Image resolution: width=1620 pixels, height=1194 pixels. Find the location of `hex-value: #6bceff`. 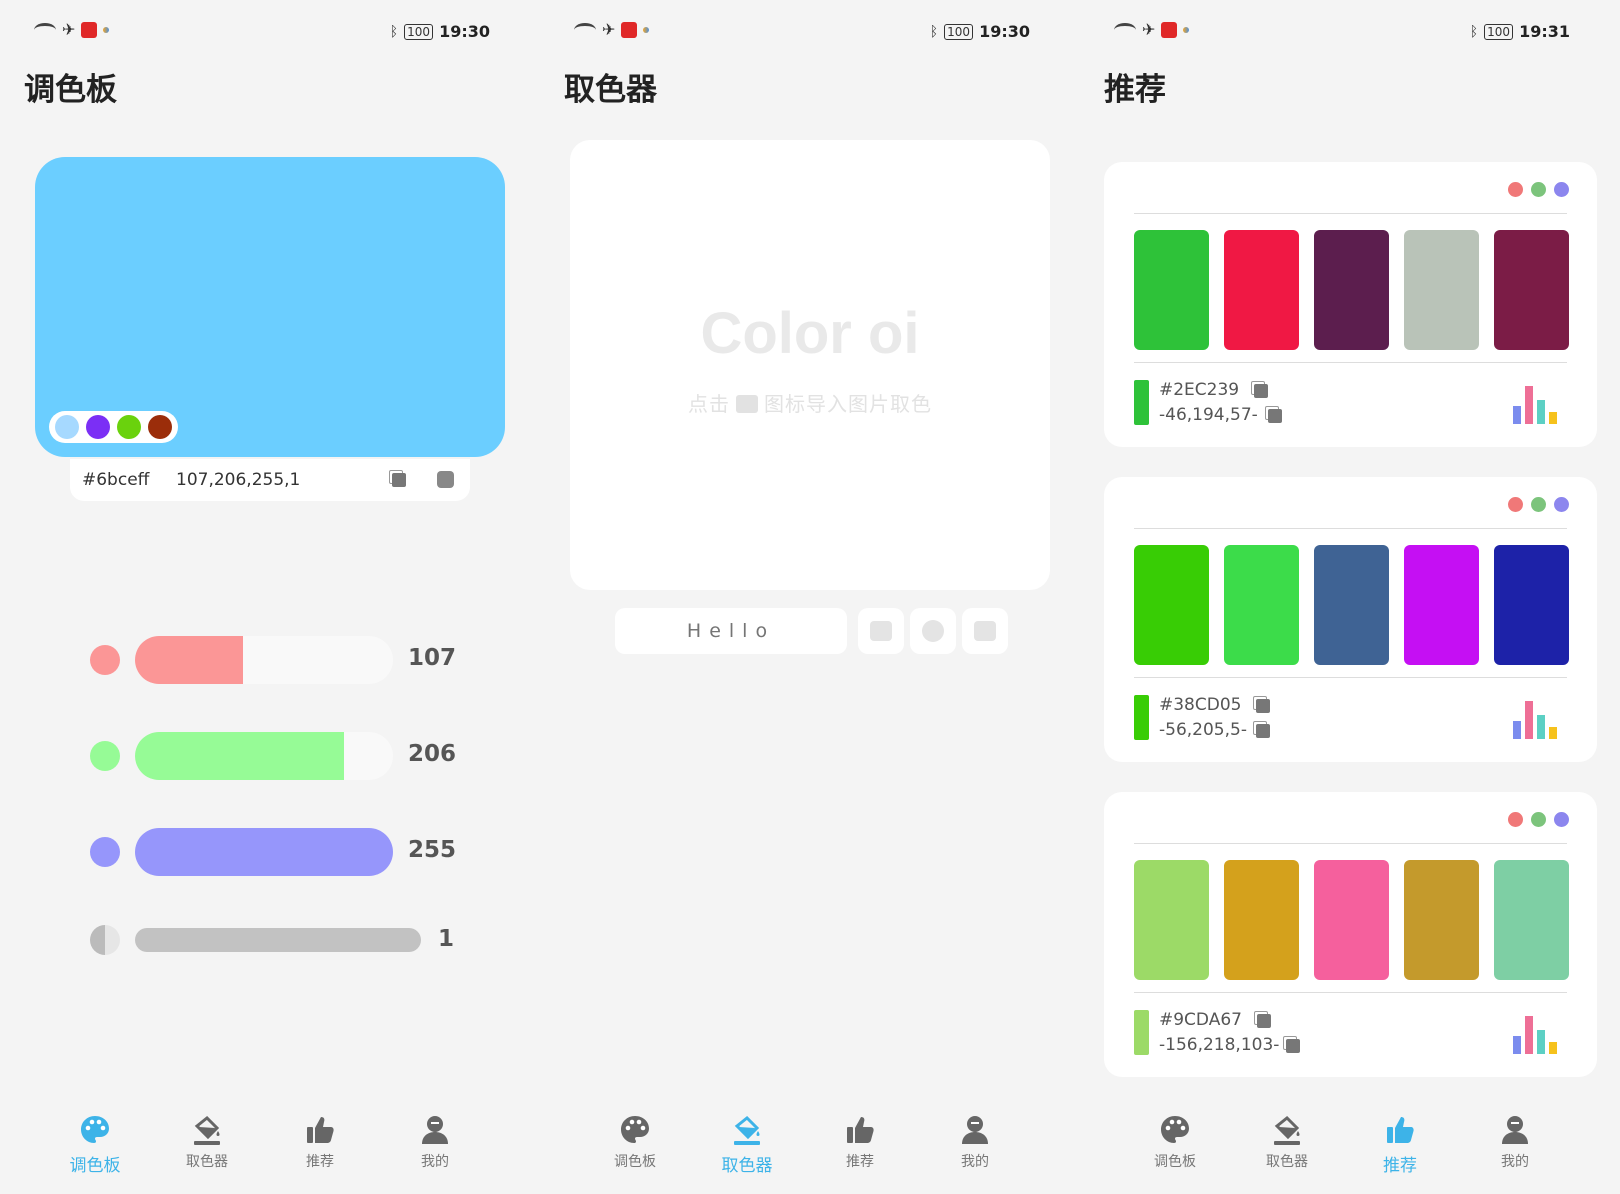

hex-value: #6bceff is located at coordinates (115, 480).